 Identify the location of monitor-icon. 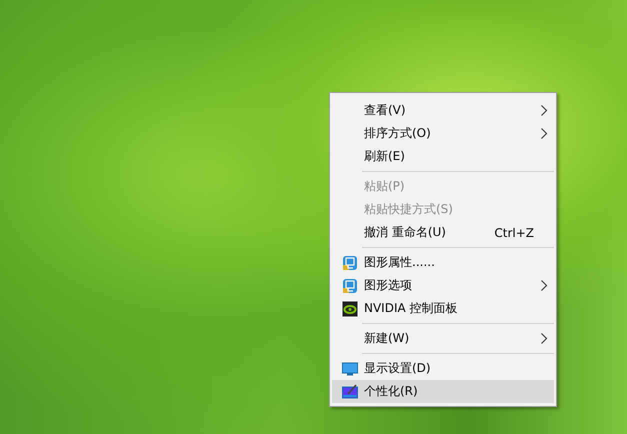
(350, 368).